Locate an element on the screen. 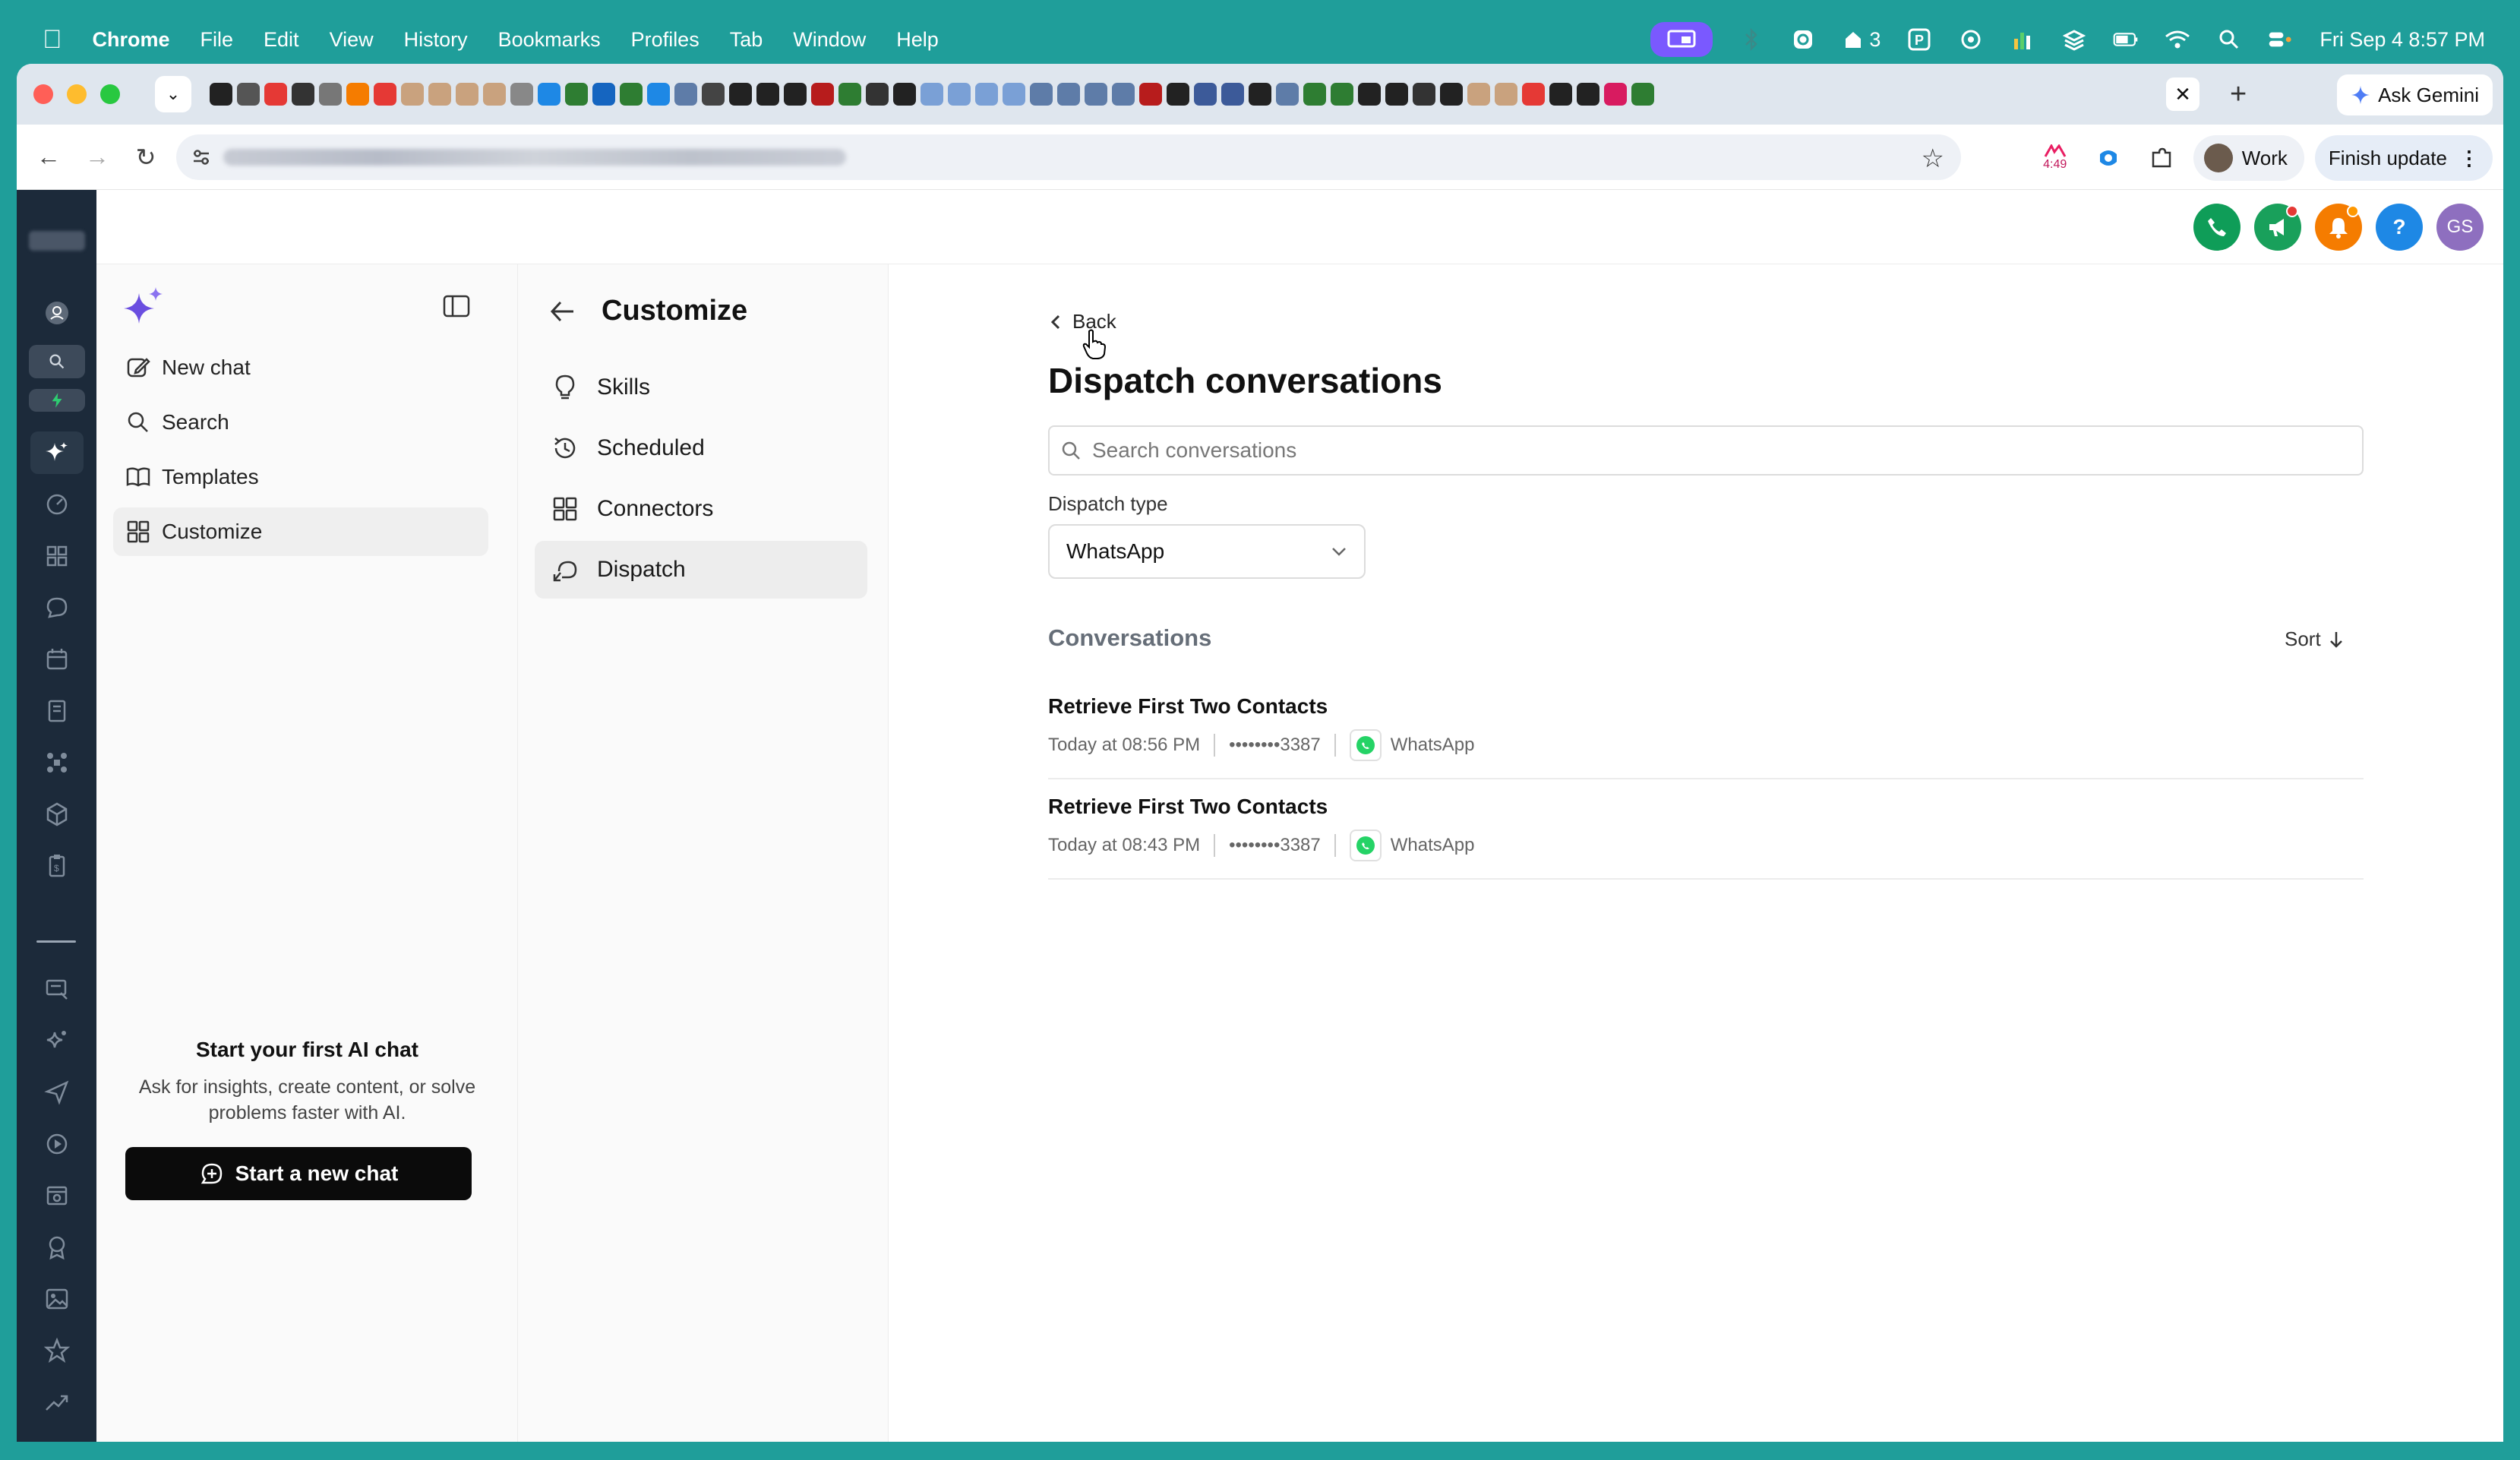 This screenshot has height=1460, width=2520. rail-cube-icon is located at coordinates (57, 814).